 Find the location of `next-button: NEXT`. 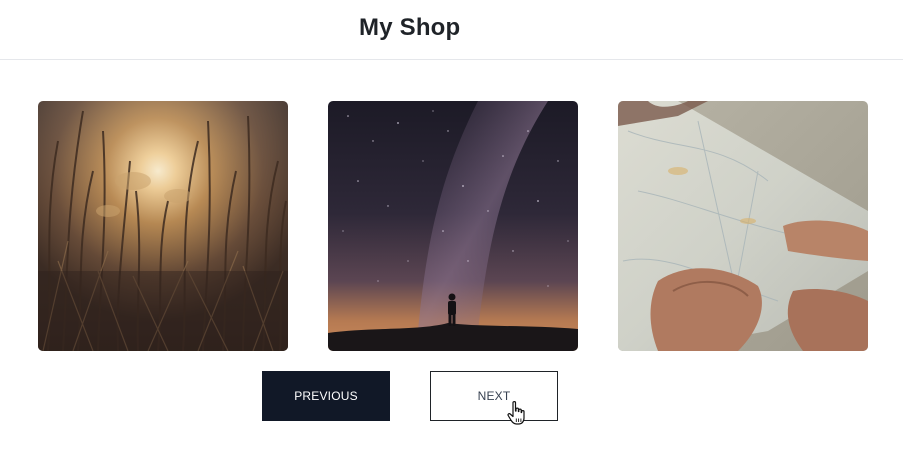

next-button: NEXT is located at coordinates (494, 396).